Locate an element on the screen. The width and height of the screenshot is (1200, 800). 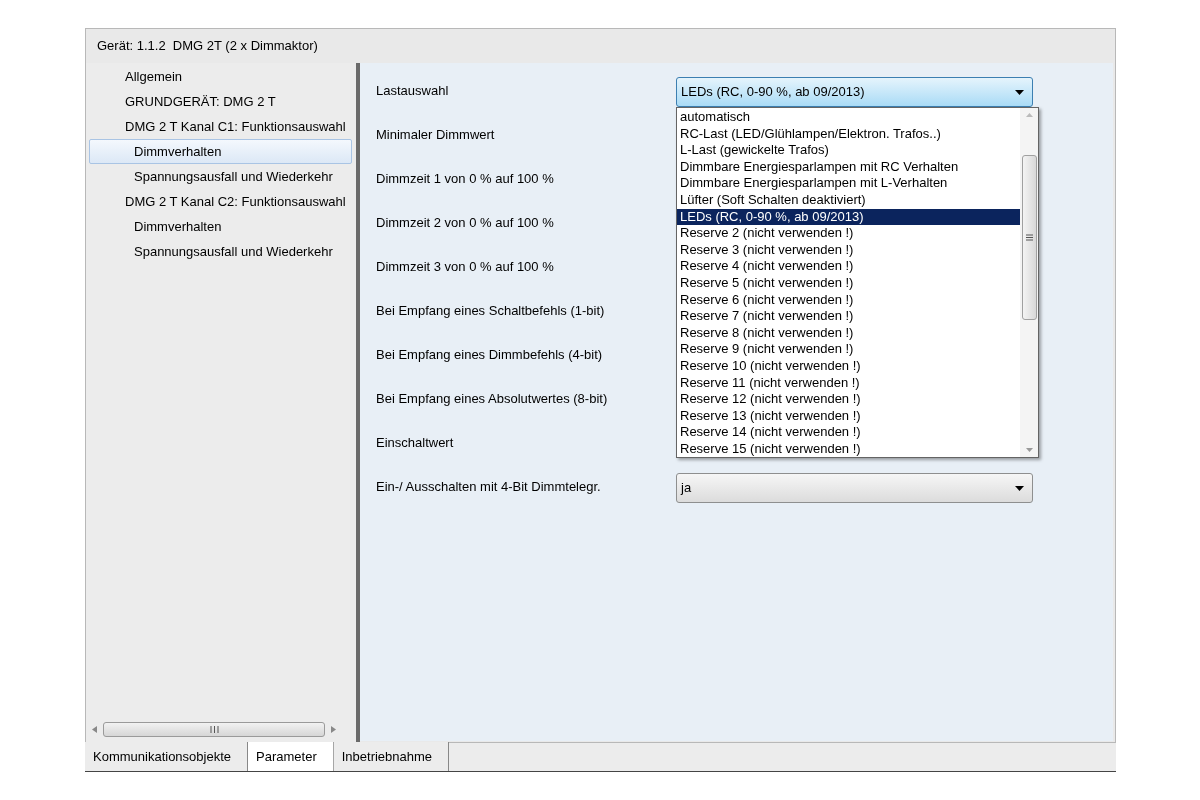
scroll-down-icon is located at coordinates (1029, 450).